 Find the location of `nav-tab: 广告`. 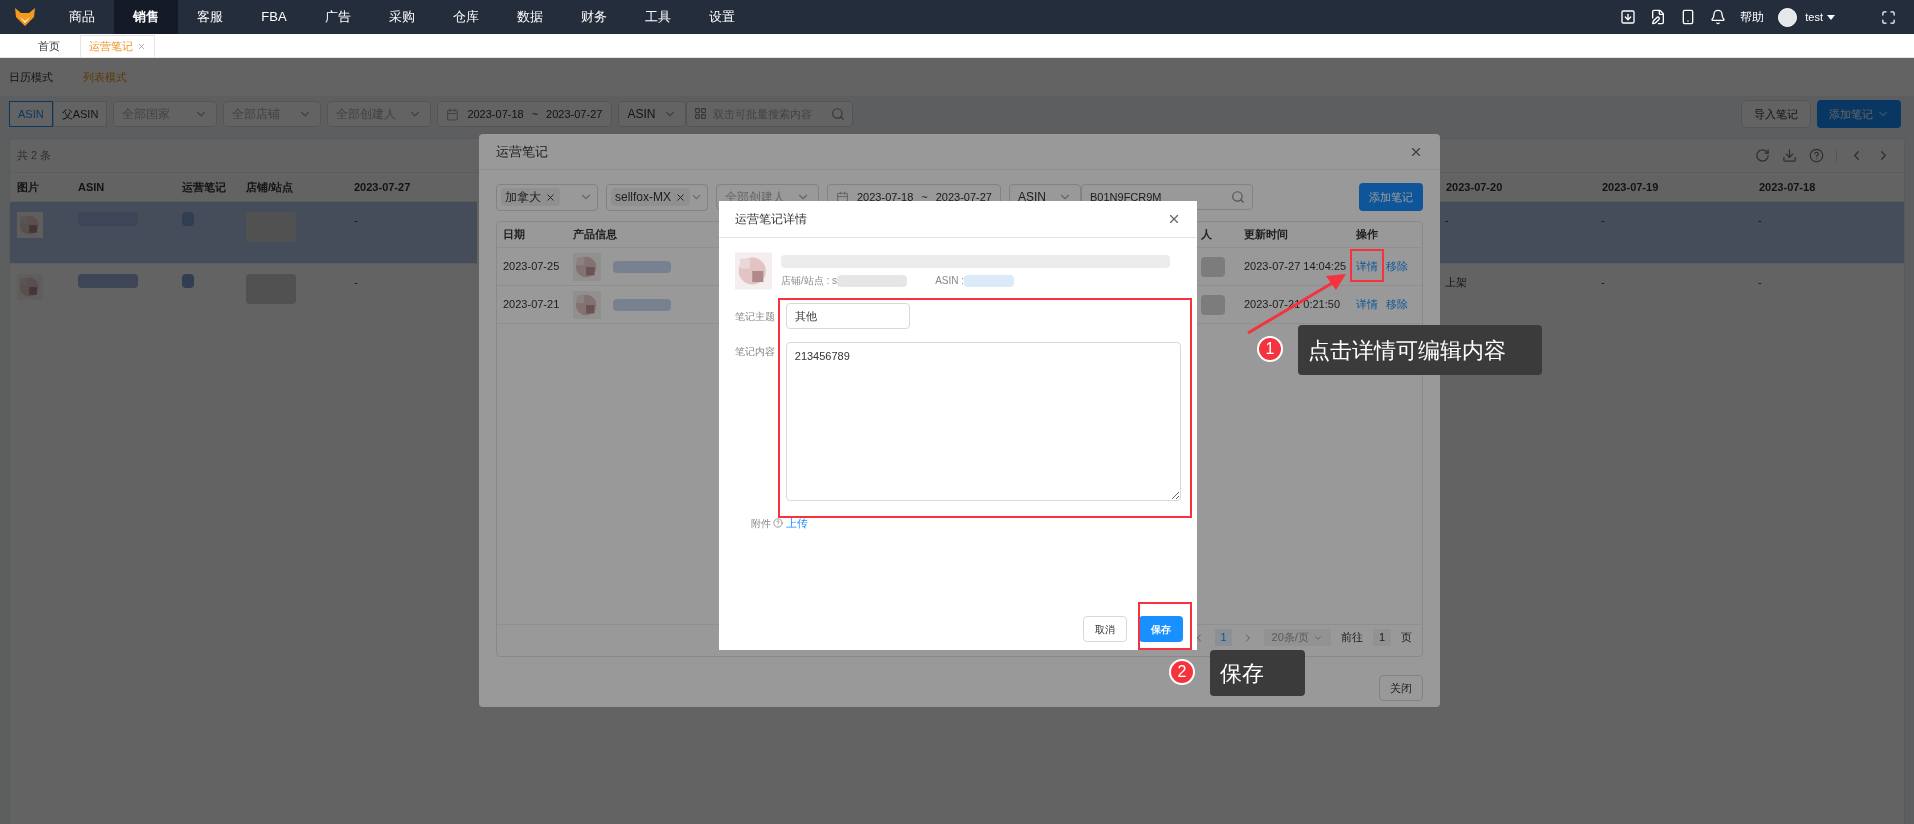

nav-tab: 广告 is located at coordinates (338, 17).